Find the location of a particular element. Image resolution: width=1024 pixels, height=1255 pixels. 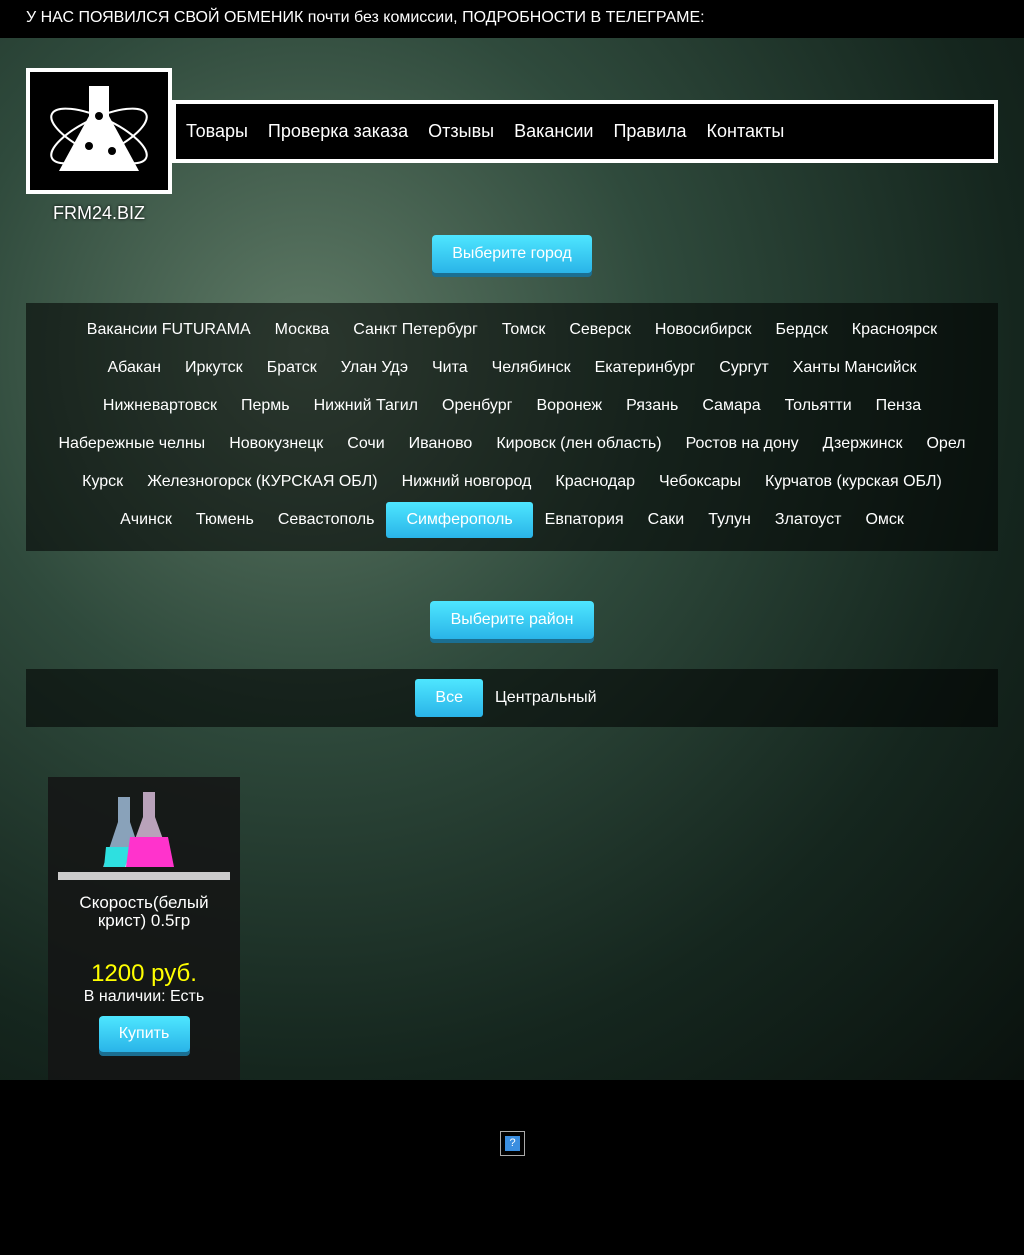

product-name: Скорость(белый крист) 0.5гр is located at coordinates (144, 912).